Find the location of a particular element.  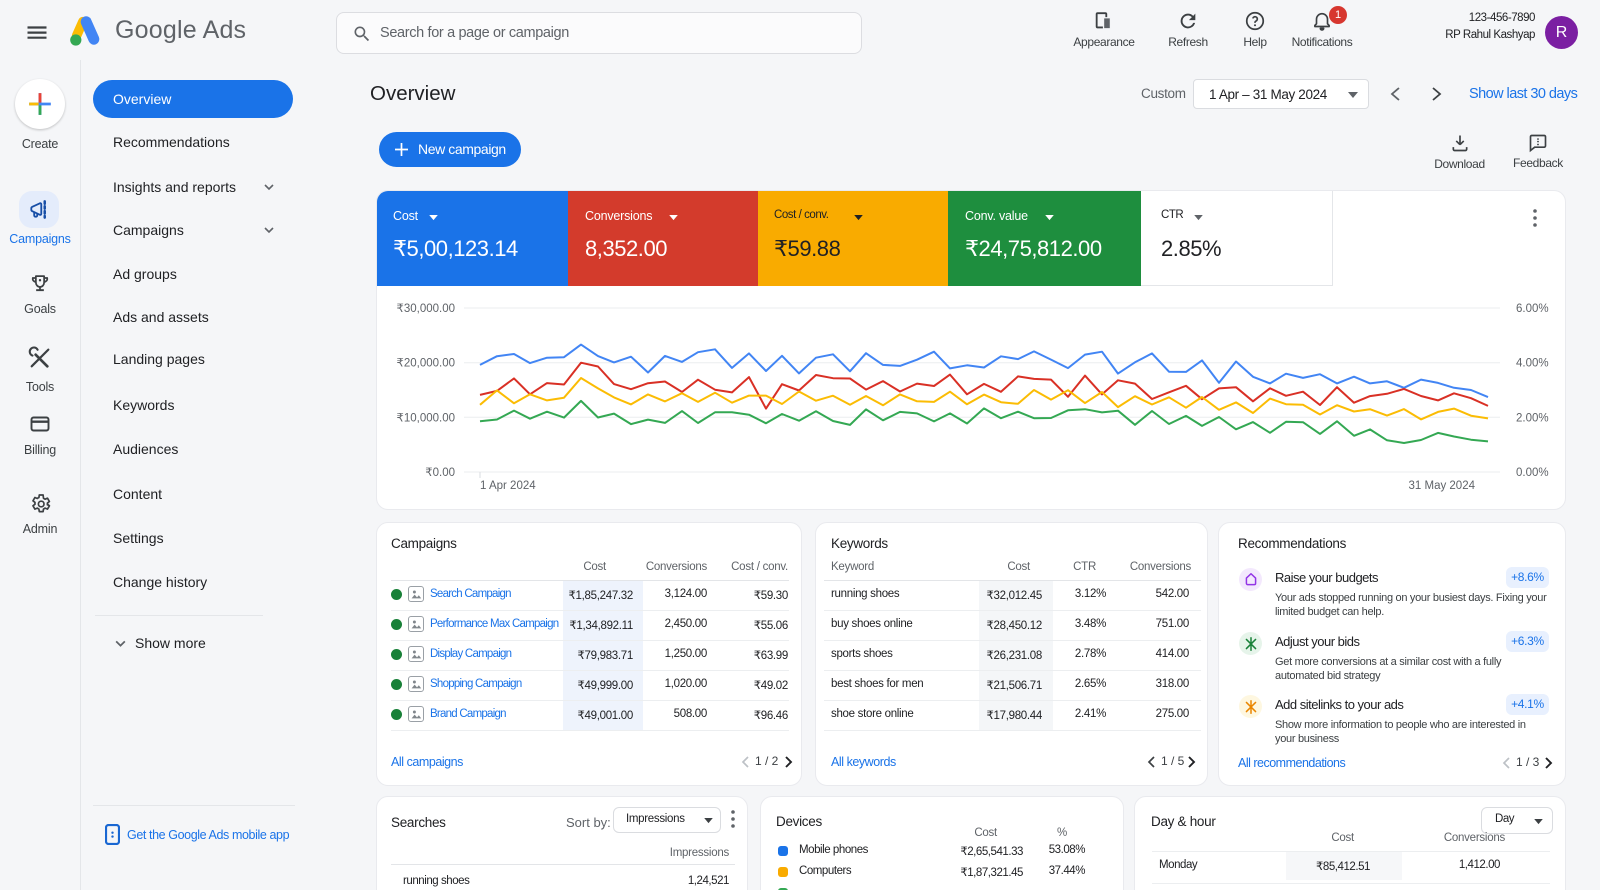

svg-text: 31 May 2024 is located at coordinates (1442, 486).